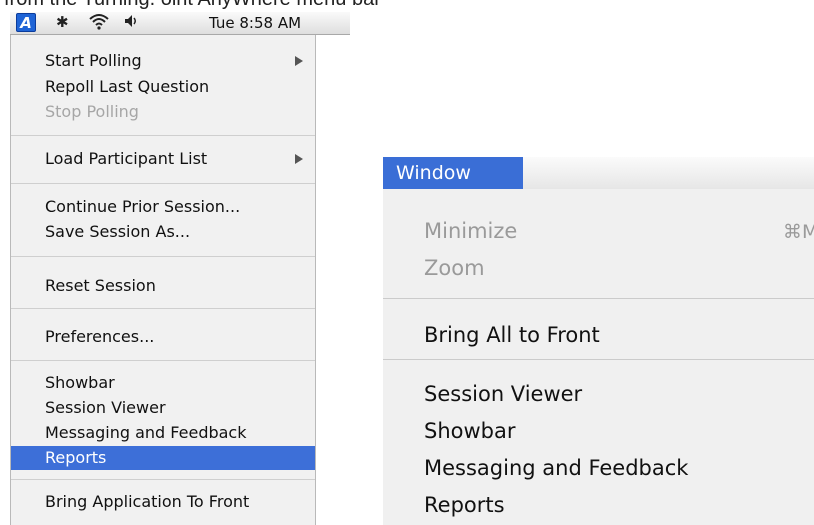  I want to click on window-menu-item-showbar: Showbar, so click(470, 431).